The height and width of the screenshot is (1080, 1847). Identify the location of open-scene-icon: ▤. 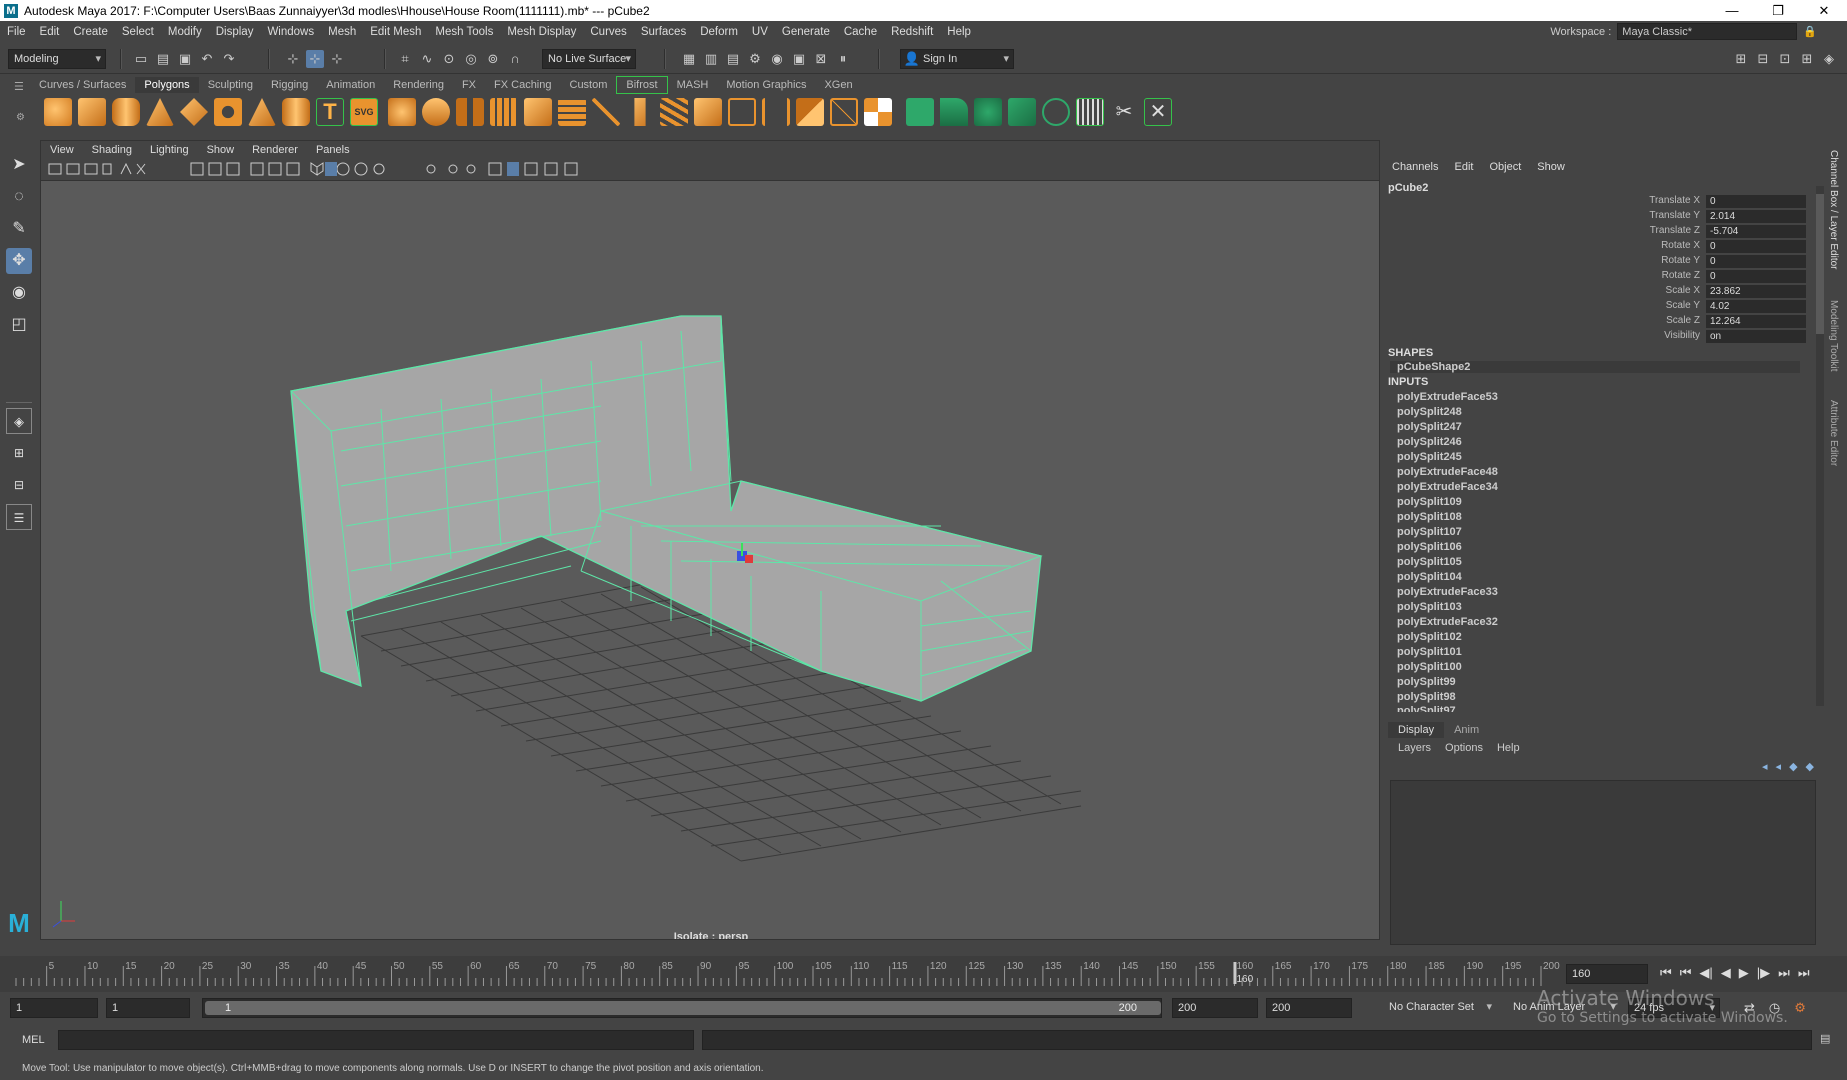
(163, 59).